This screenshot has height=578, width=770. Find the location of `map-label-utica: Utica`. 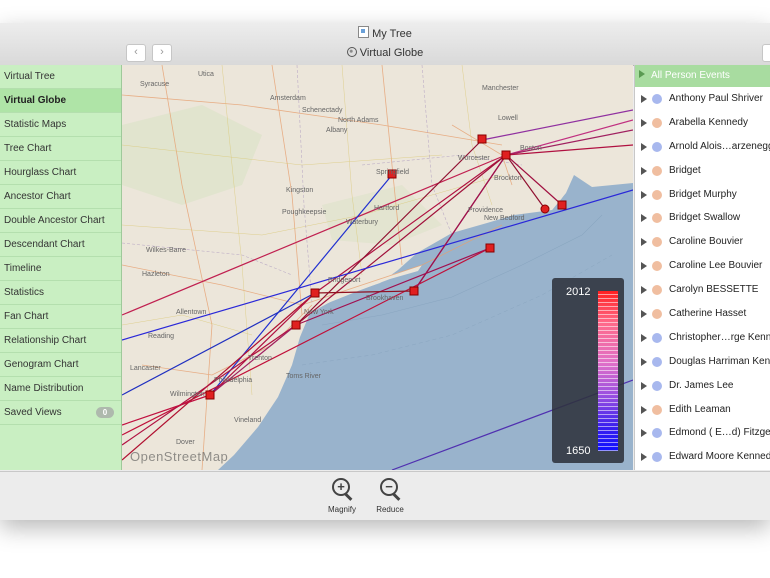

map-label-utica: Utica is located at coordinates (206, 74).